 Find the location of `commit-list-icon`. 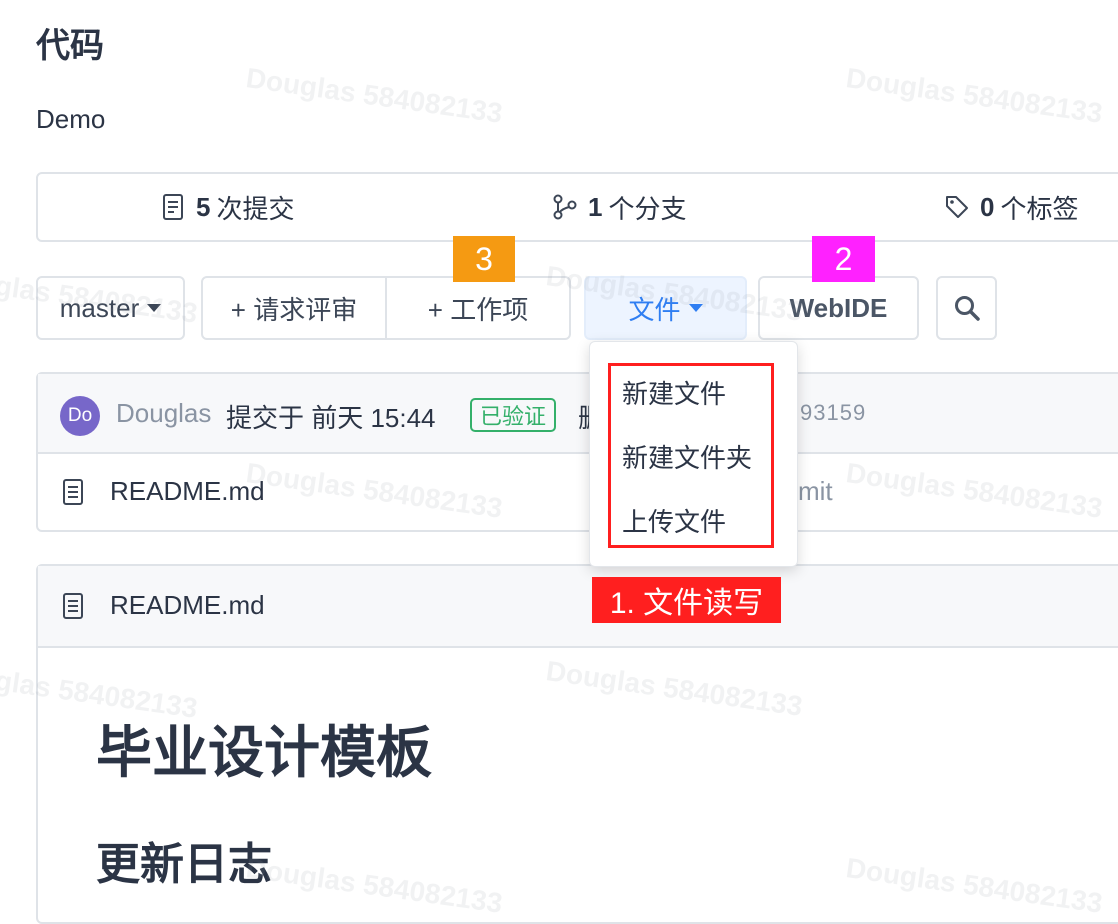

commit-list-icon is located at coordinates (173, 207).